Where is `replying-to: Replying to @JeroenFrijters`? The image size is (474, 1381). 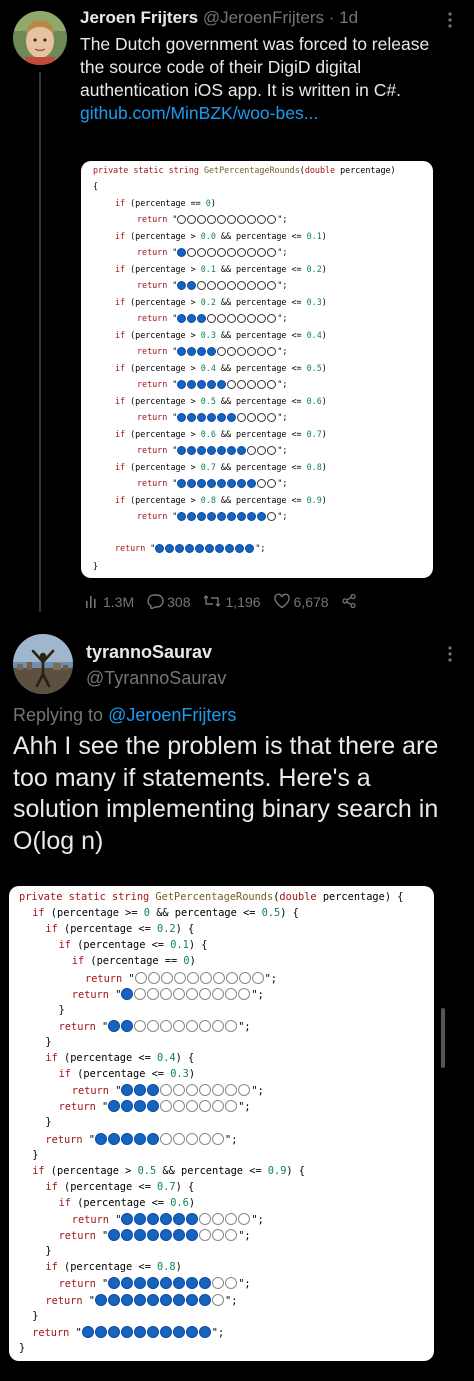 replying-to: Replying to @JeroenFrijters is located at coordinates (124, 715).